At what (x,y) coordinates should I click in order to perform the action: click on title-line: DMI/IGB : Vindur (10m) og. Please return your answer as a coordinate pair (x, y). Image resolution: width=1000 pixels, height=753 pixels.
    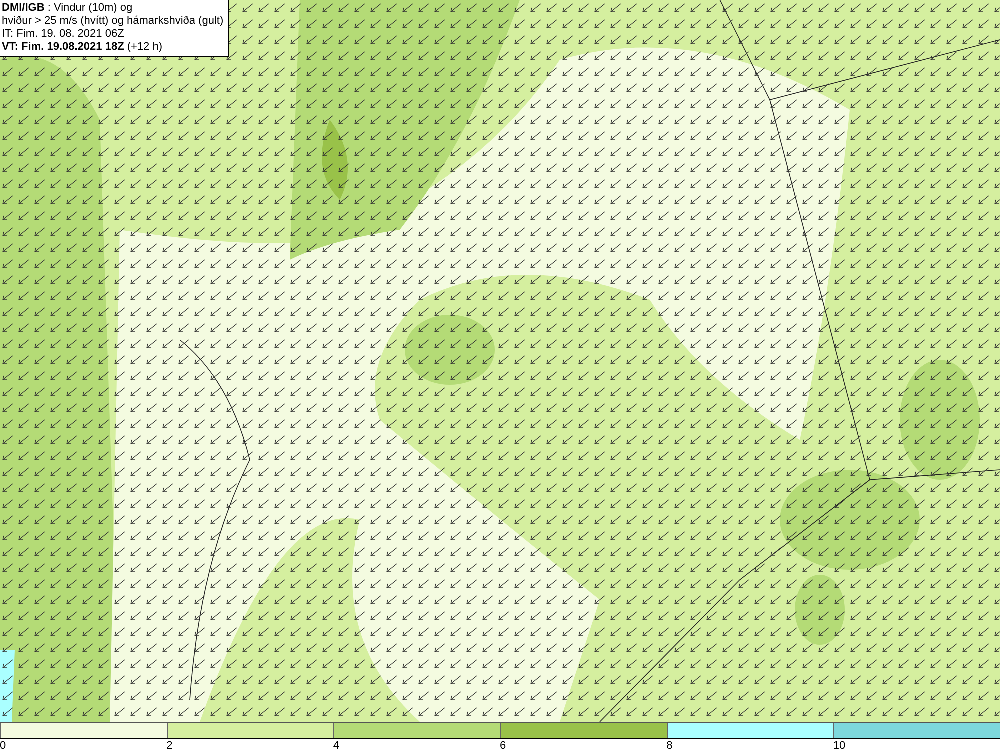
    Looking at the image, I should click on (68, 8).